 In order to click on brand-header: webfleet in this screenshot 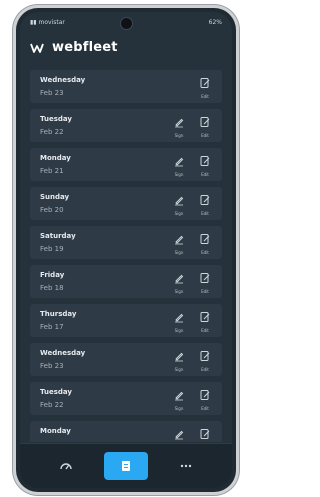, I will do `click(74, 47)`.